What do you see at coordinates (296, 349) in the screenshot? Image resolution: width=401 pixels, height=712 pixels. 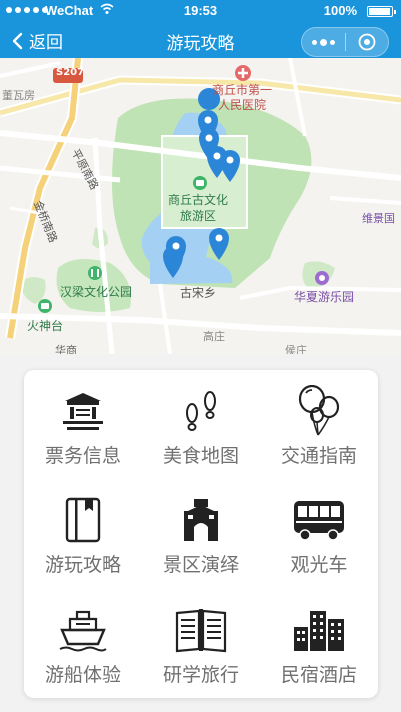 I see `map-label-houzhuang: 侯庄` at bounding box center [296, 349].